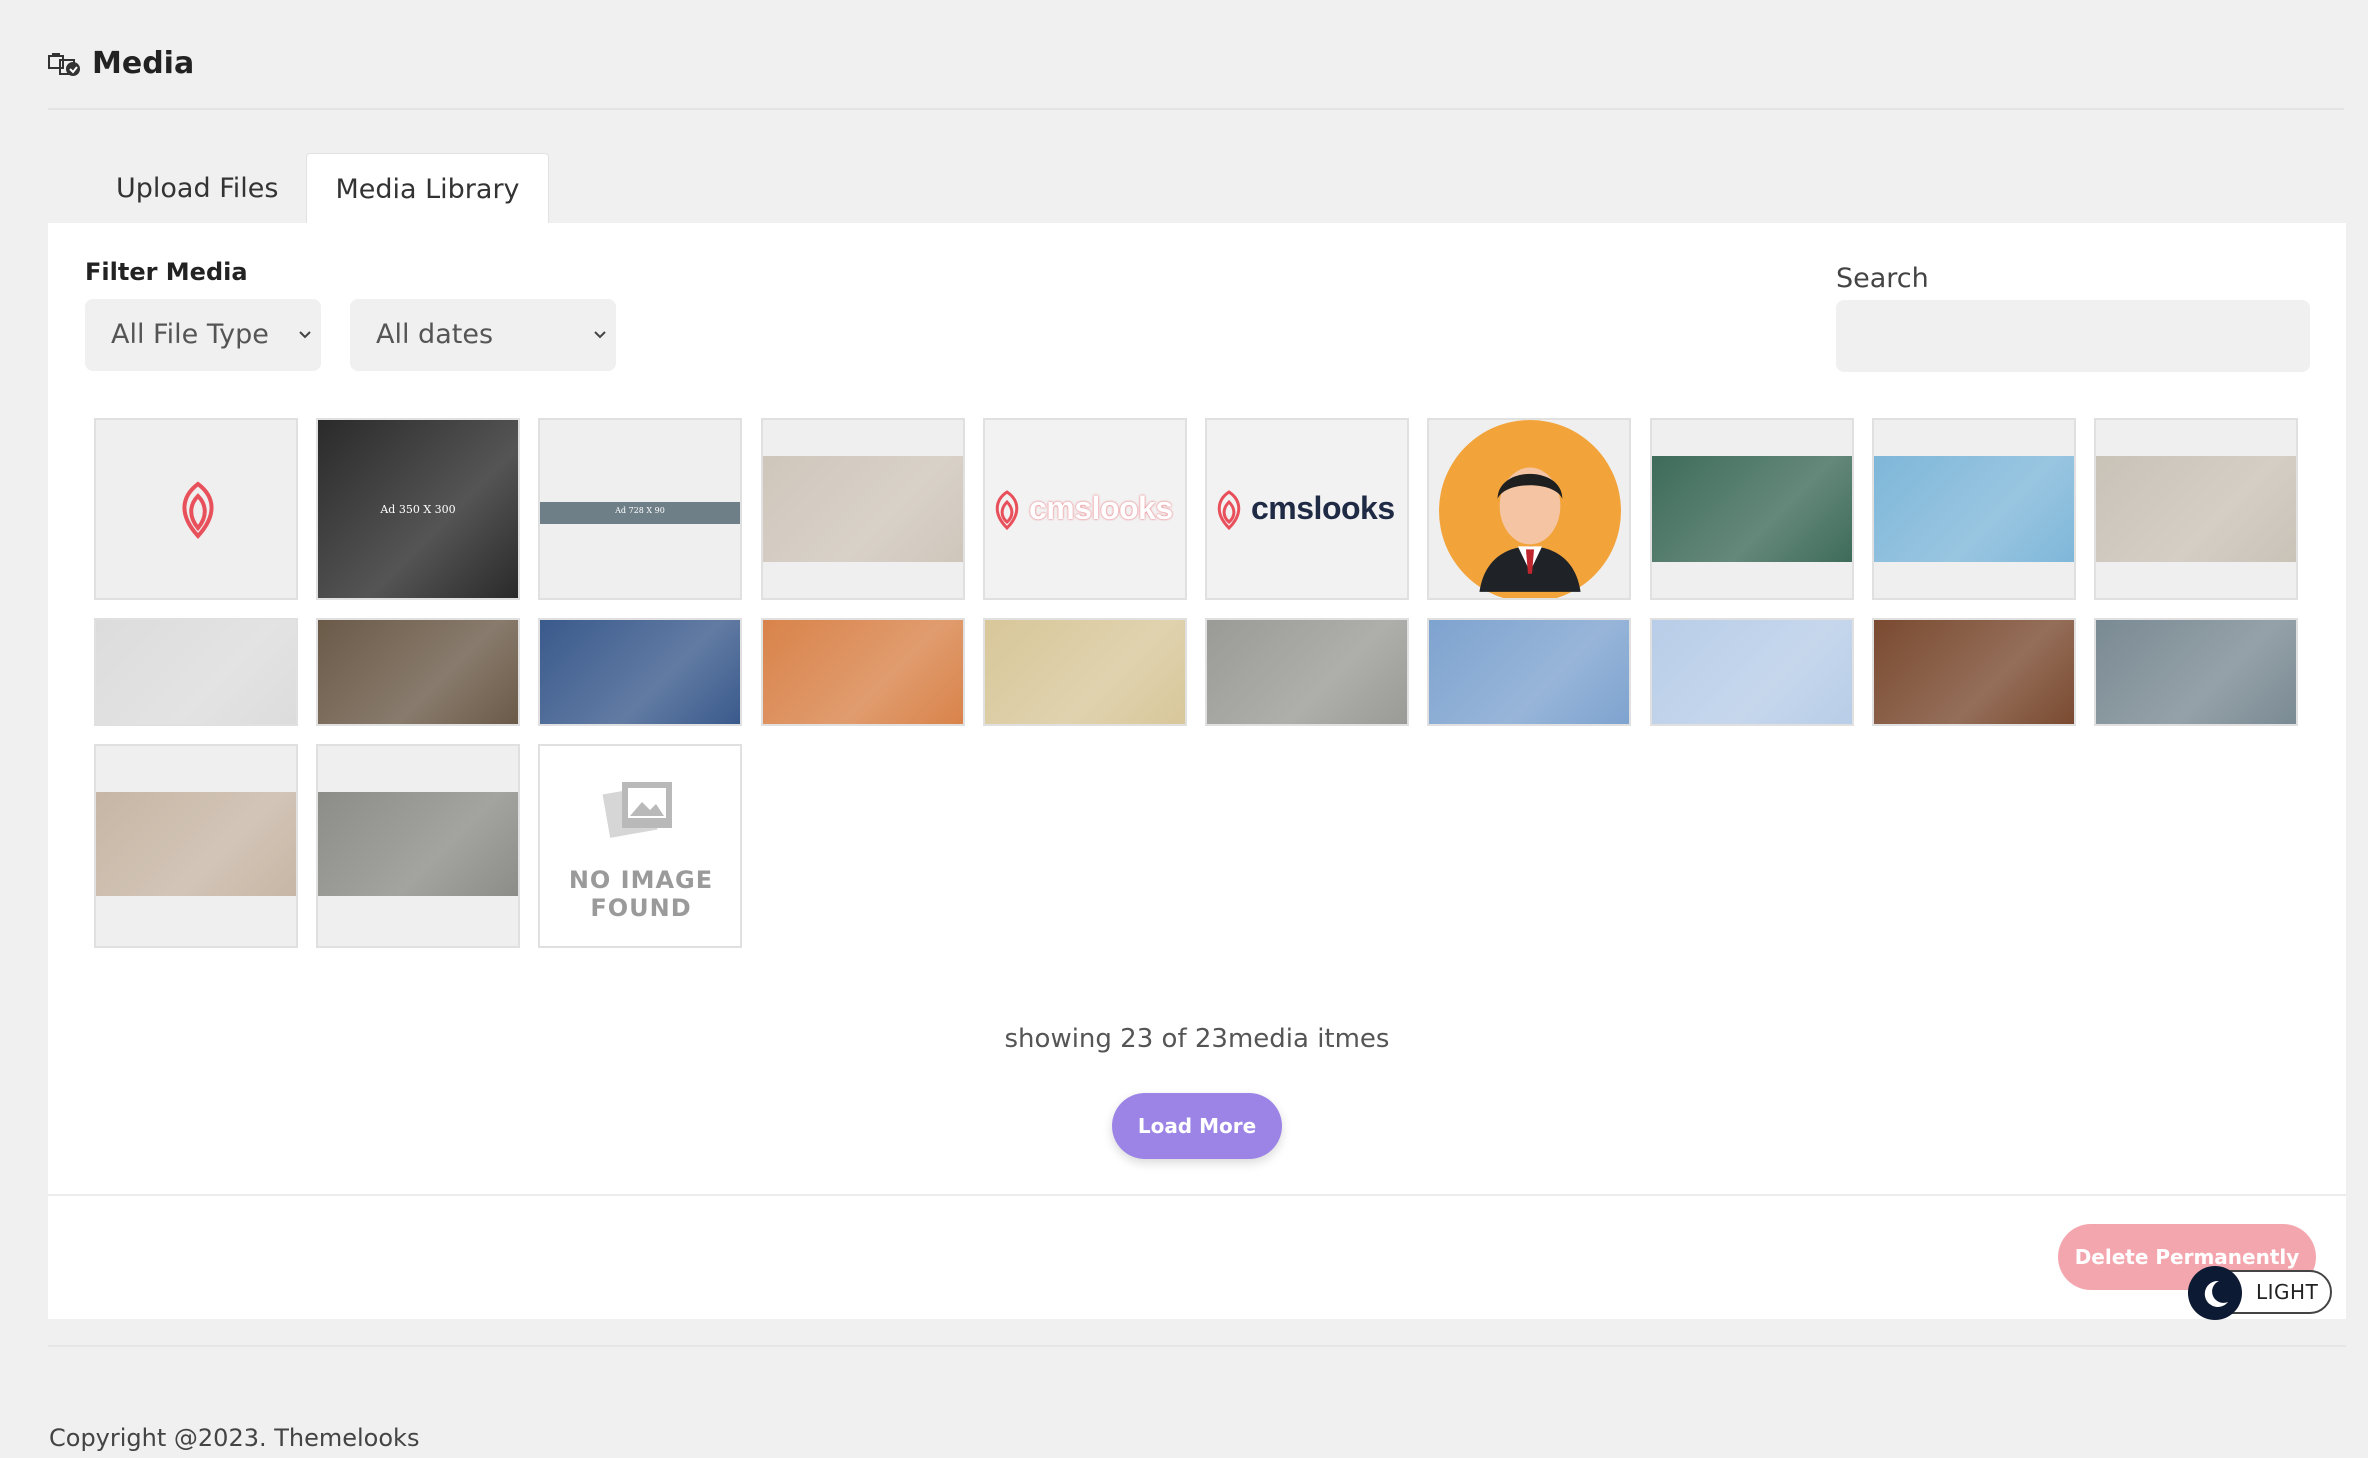 The height and width of the screenshot is (1458, 2368). What do you see at coordinates (65, 65) in the screenshot?
I see `media-icon` at bounding box center [65, 65].